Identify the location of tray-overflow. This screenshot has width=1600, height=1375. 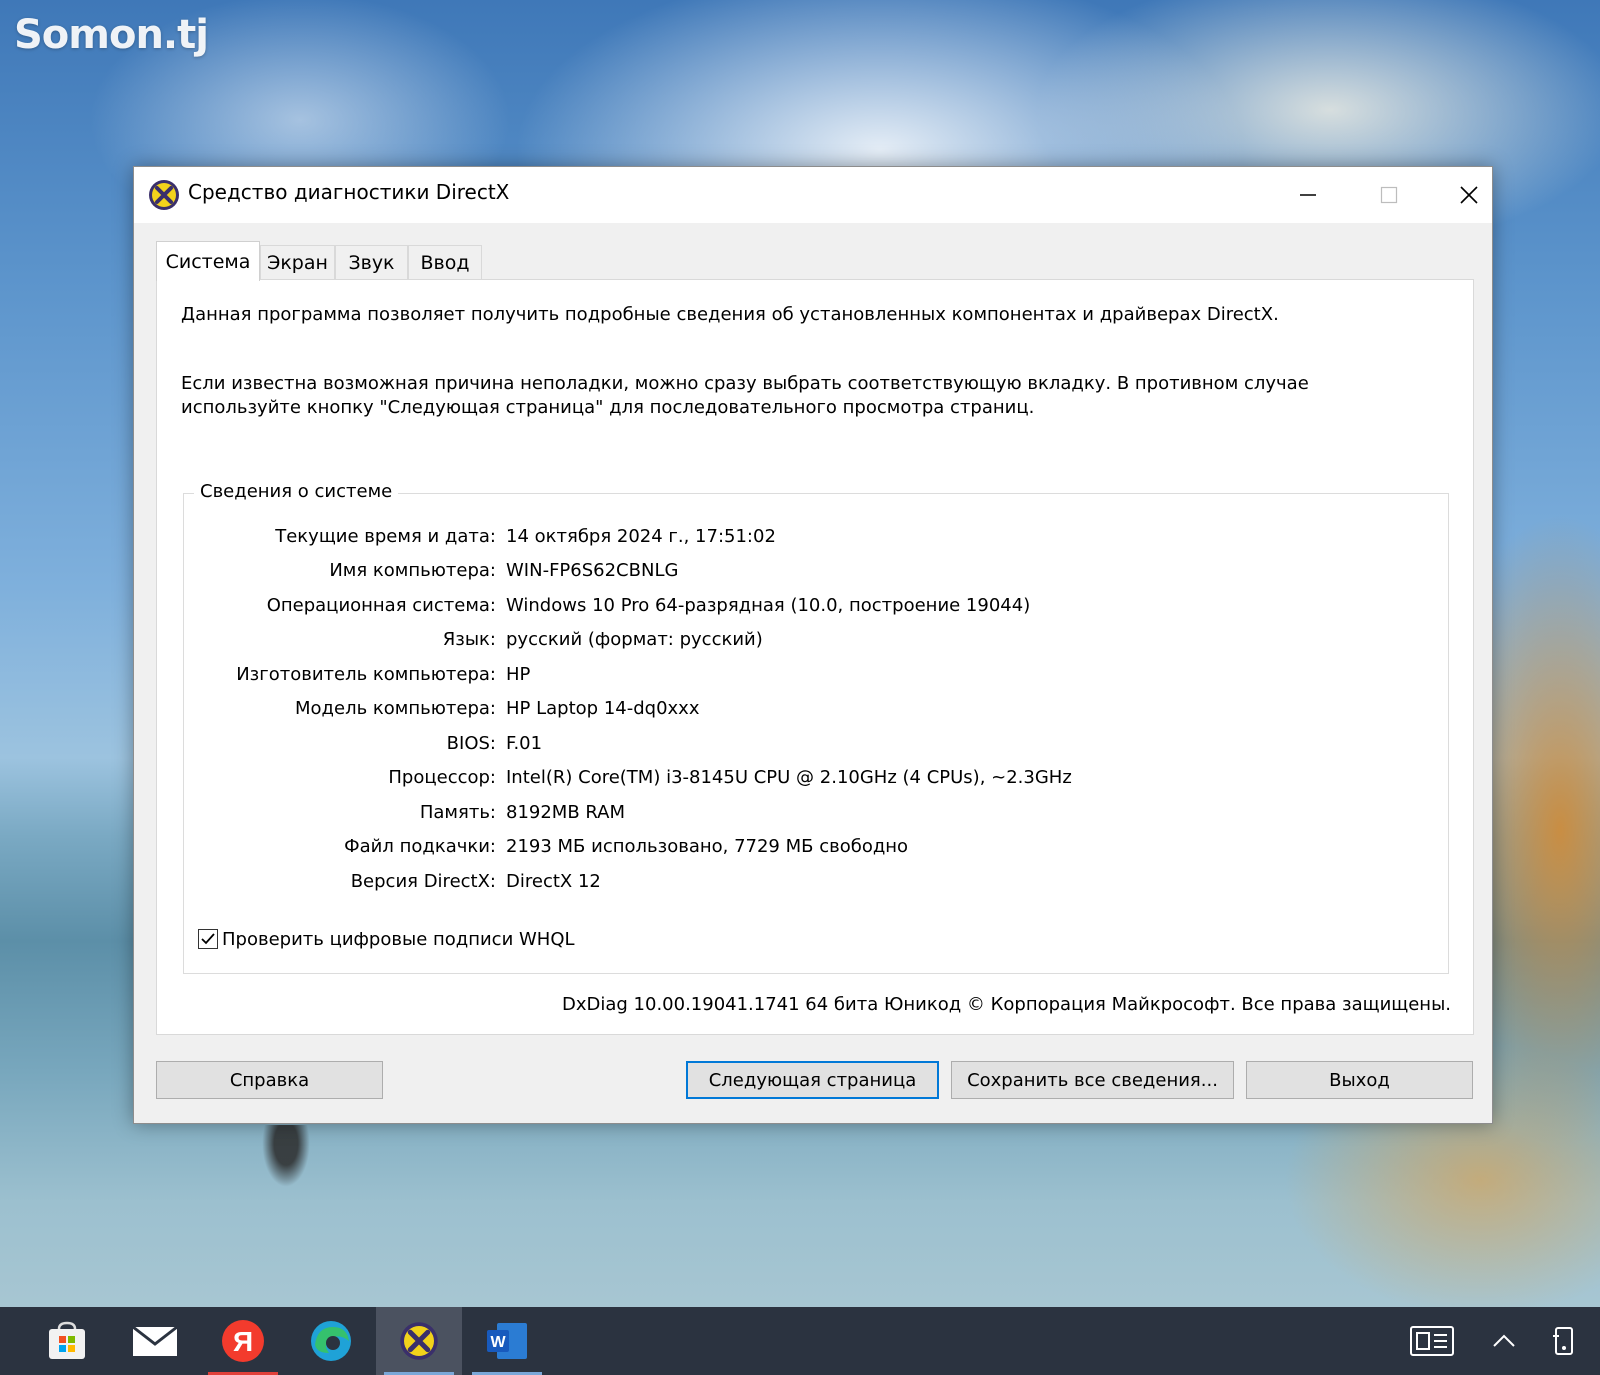
(1504, 1341).